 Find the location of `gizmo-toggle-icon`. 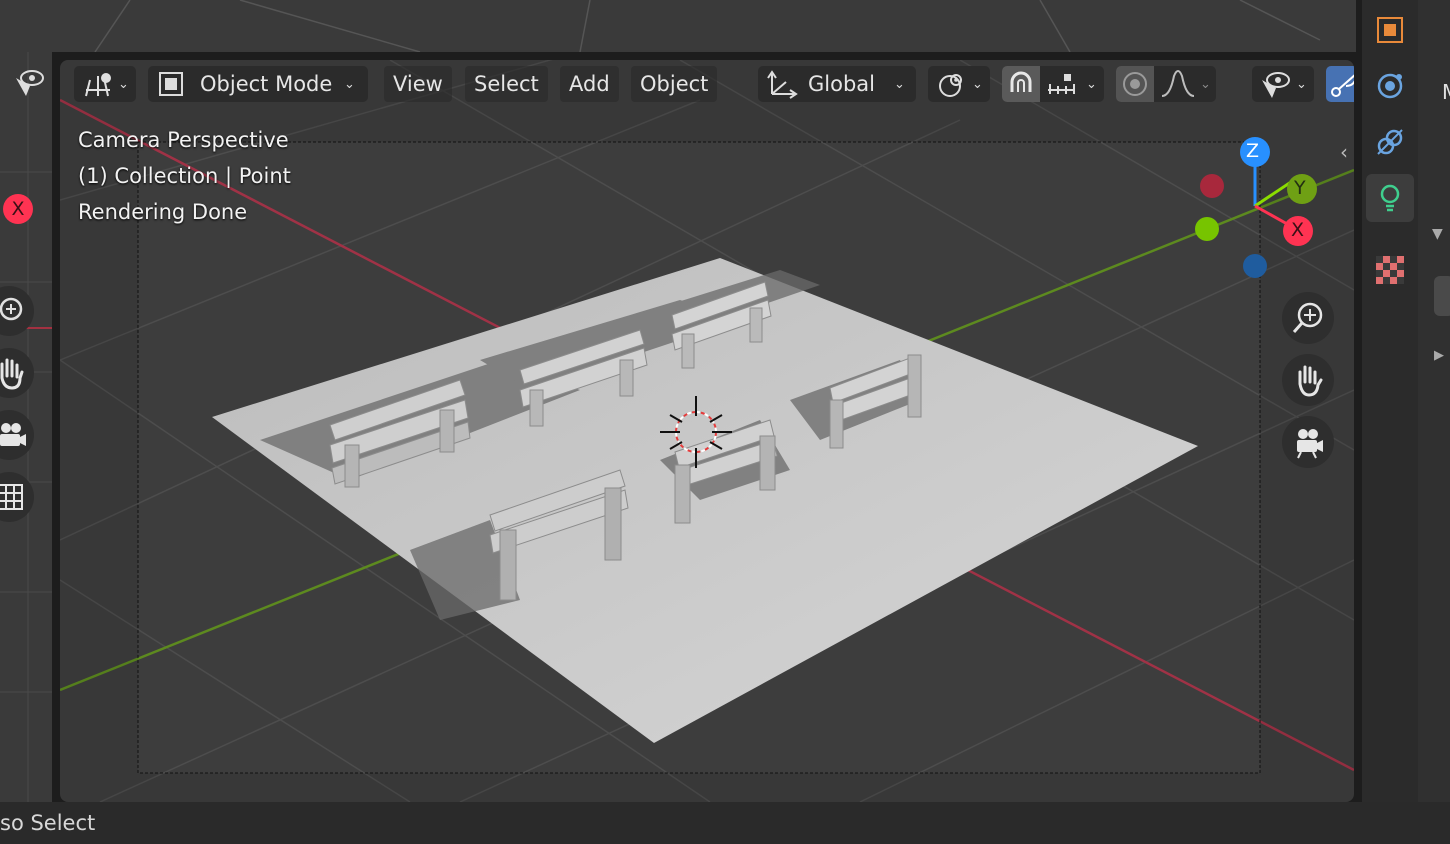

gizmo-toggle-icon is located at coordinates (1342, 85).